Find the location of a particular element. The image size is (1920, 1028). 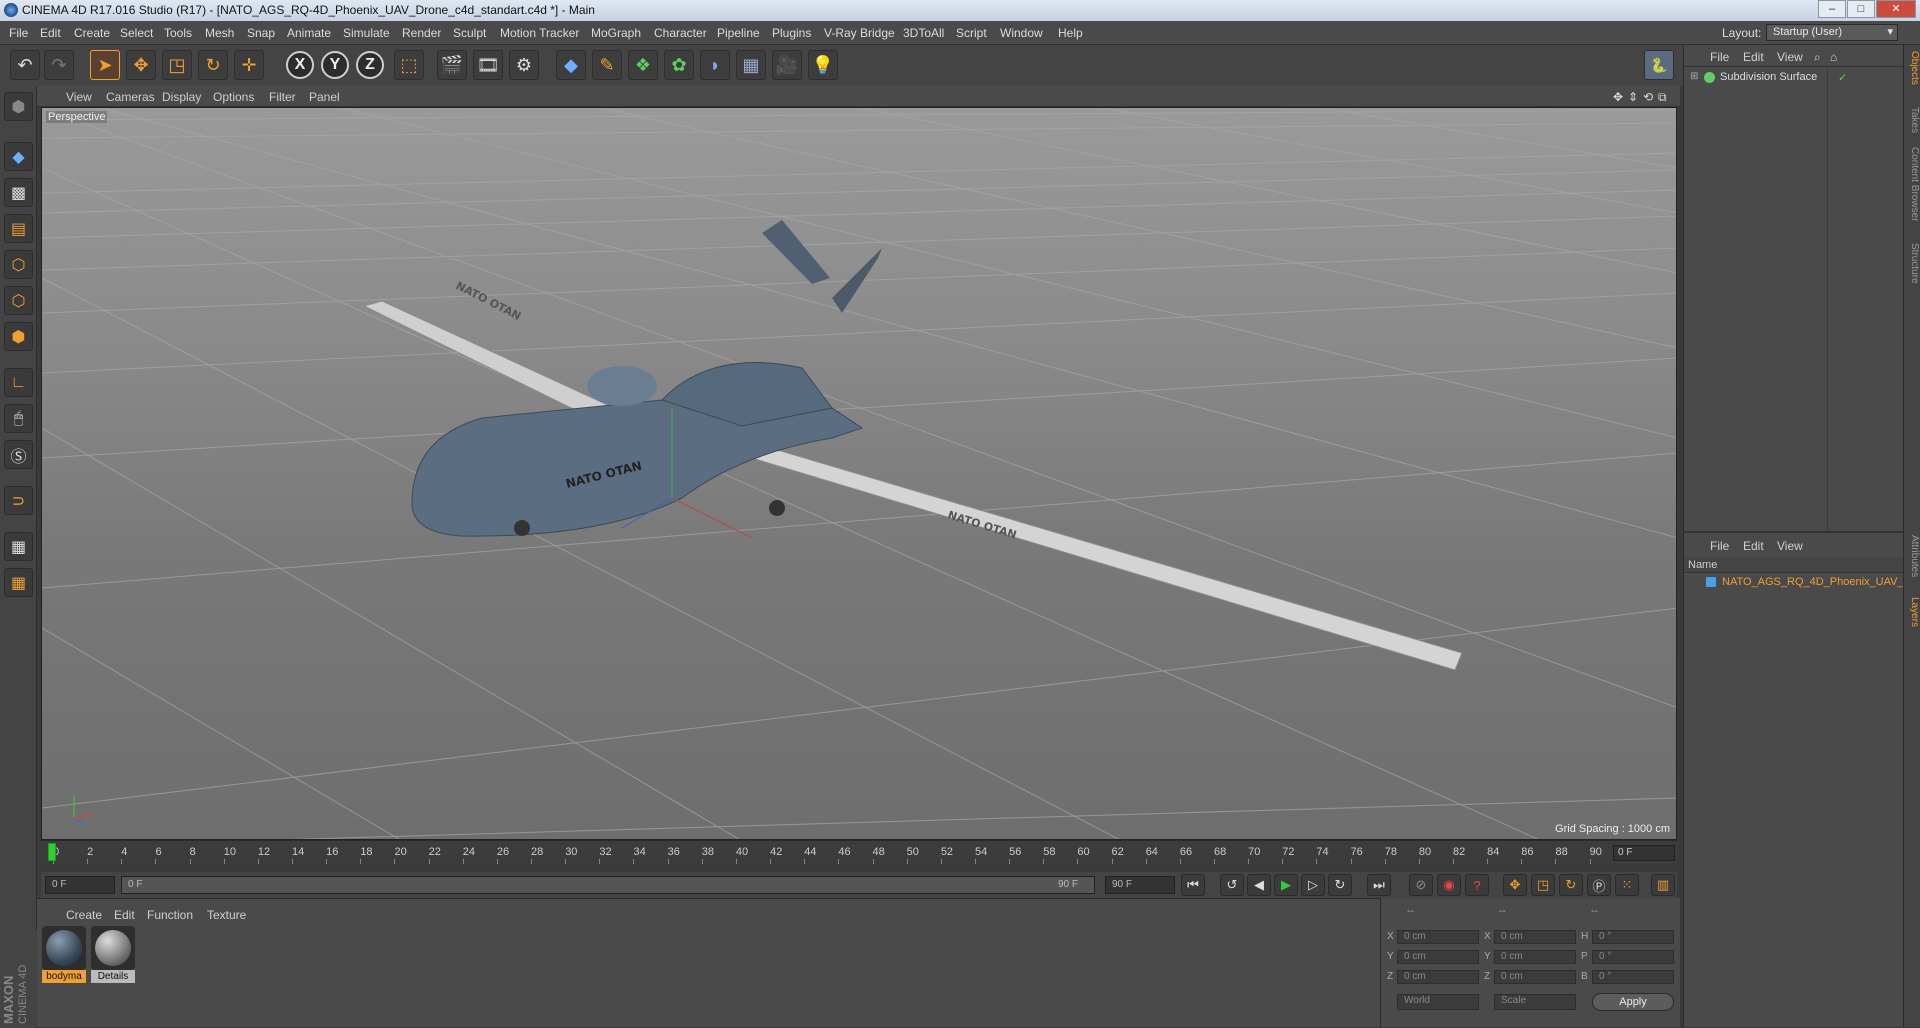

viewport-move-icon: ✥ is located at coordinates (1618, 97).